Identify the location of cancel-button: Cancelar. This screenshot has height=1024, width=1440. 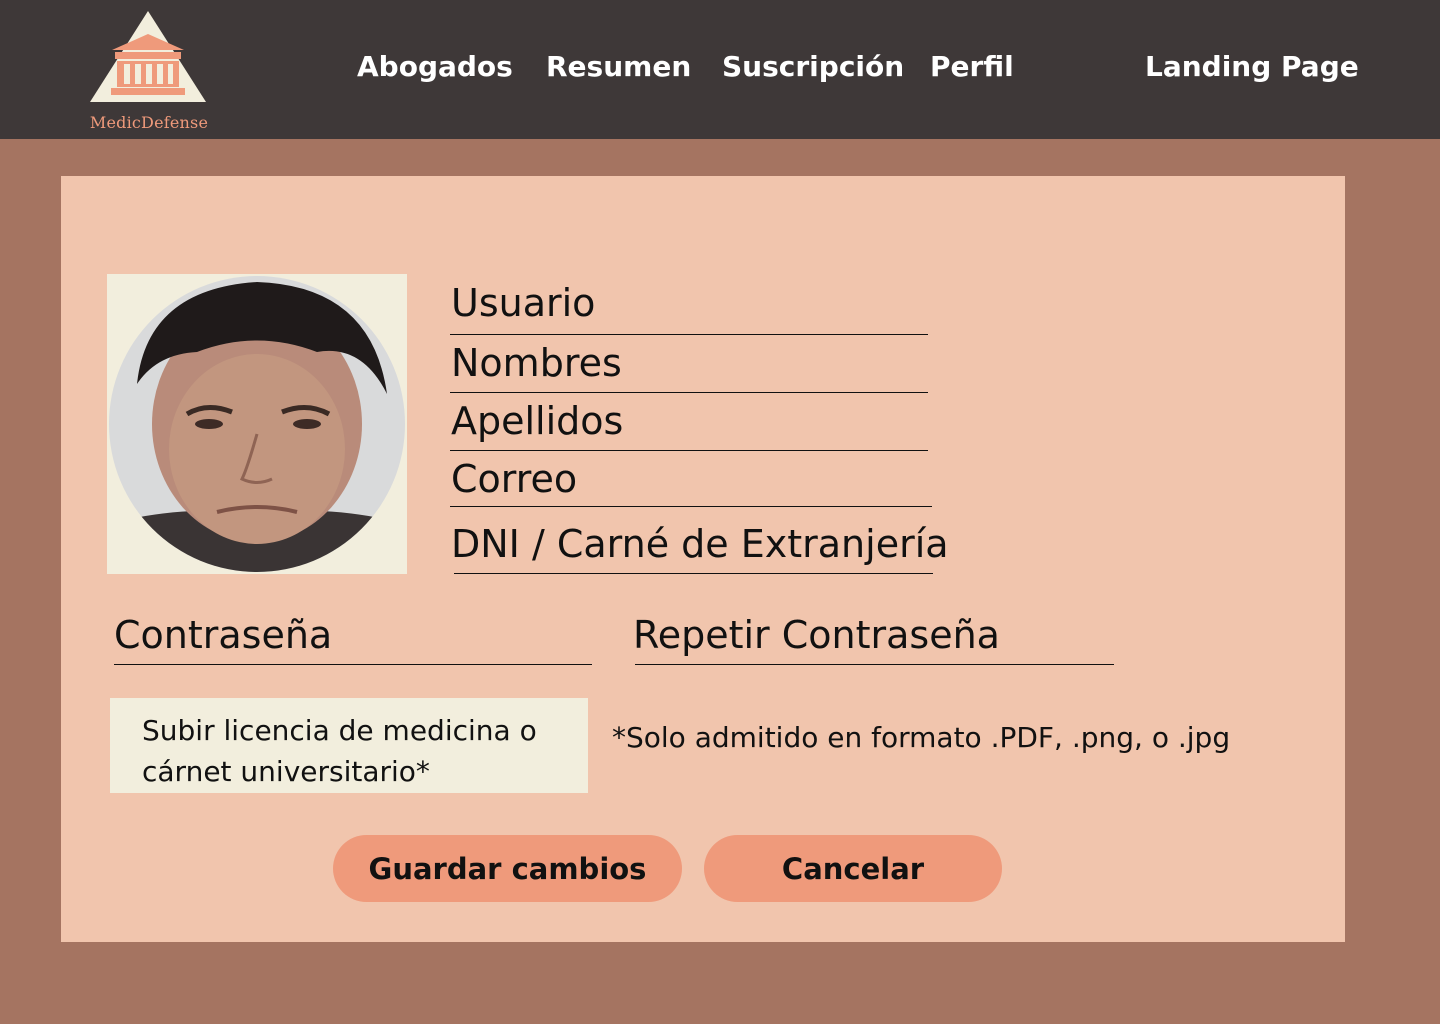
(853, 868).